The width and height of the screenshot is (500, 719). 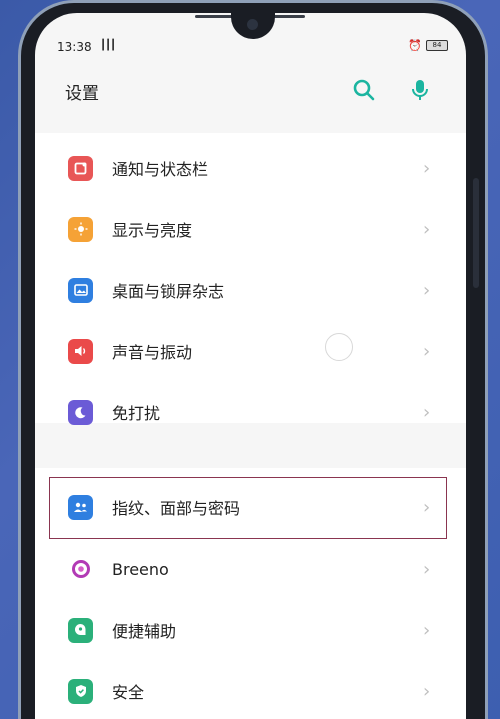 What do you see at coordinates (476, 233) in the screenshot?
I see `side-button` at bounding box center [476, 233].